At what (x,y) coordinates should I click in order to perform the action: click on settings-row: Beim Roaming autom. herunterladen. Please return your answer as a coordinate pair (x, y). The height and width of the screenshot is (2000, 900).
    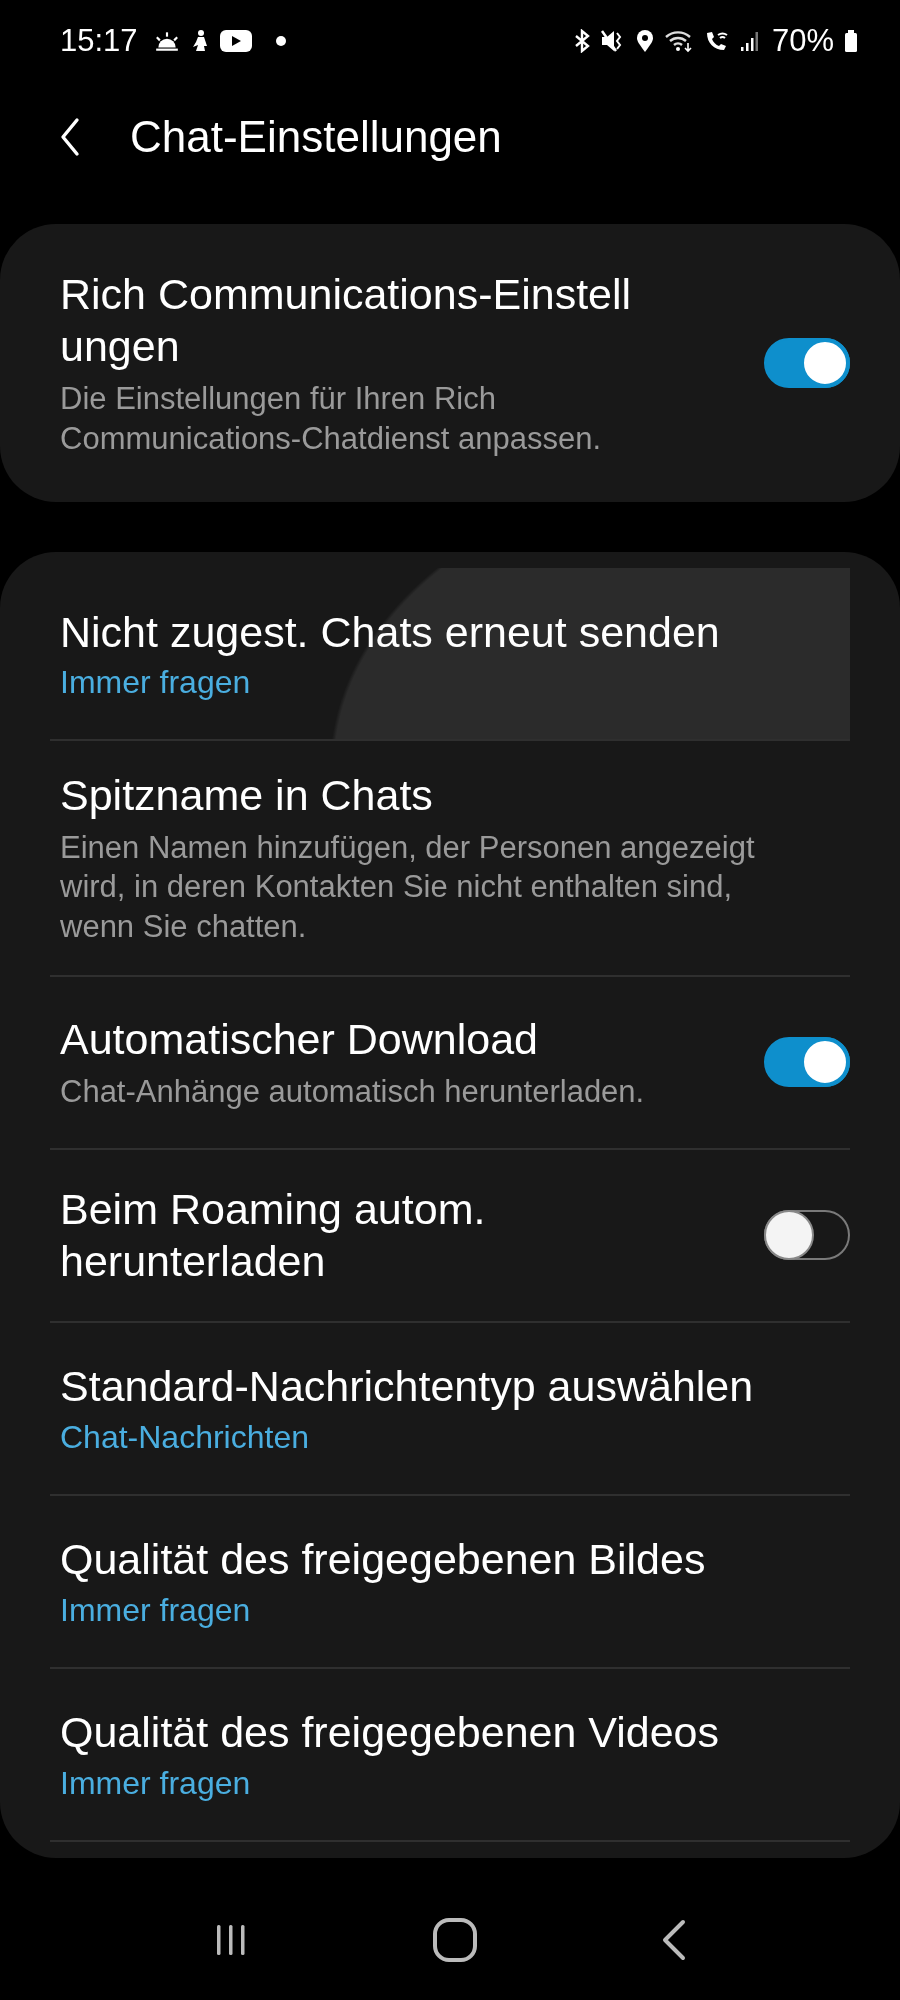
    Looking at the image, I should click on (450, 1236).